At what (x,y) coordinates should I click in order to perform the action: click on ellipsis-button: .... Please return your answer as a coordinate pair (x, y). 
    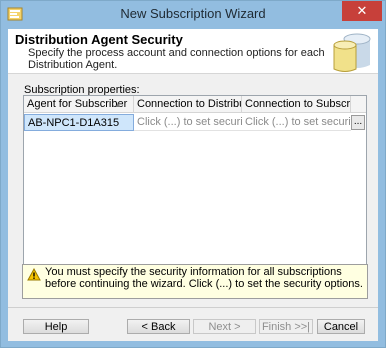
    Looking at the image, I should click on (358, 122).